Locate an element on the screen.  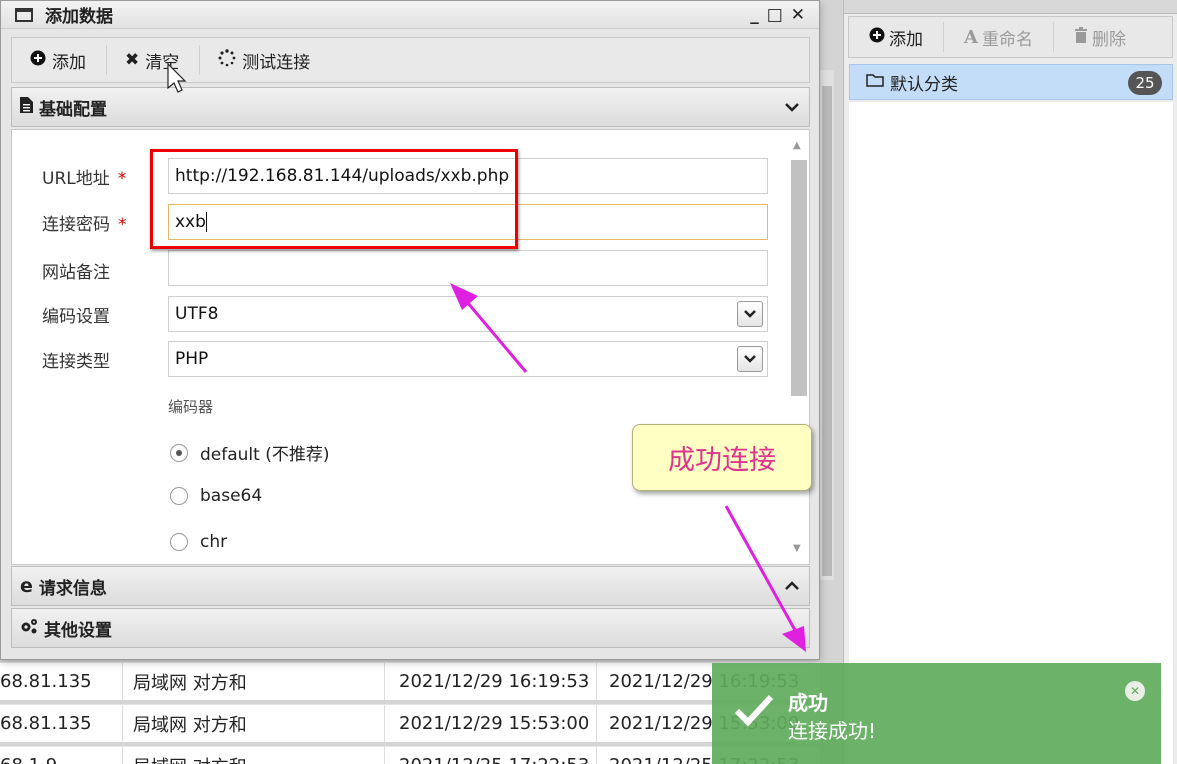
category-add-label: 添加 is located at coordinates (906, 39).